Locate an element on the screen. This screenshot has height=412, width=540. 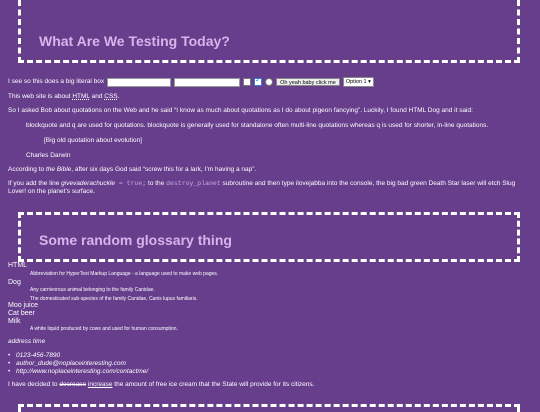
deleted-word: decrease is located at coordinates (73, 384).